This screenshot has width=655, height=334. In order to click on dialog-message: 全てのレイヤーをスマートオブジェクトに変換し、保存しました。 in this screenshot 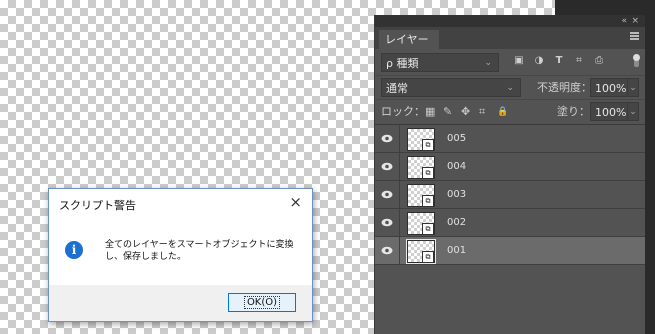, I will do `click(199, 251)`.